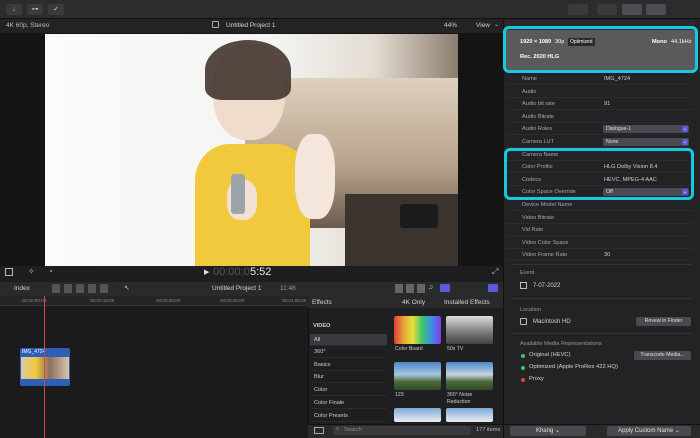  What do you see at coordinates (600, 49) in the screenshot?
I see `highlight-box-header` at bounding box center [600, 49].